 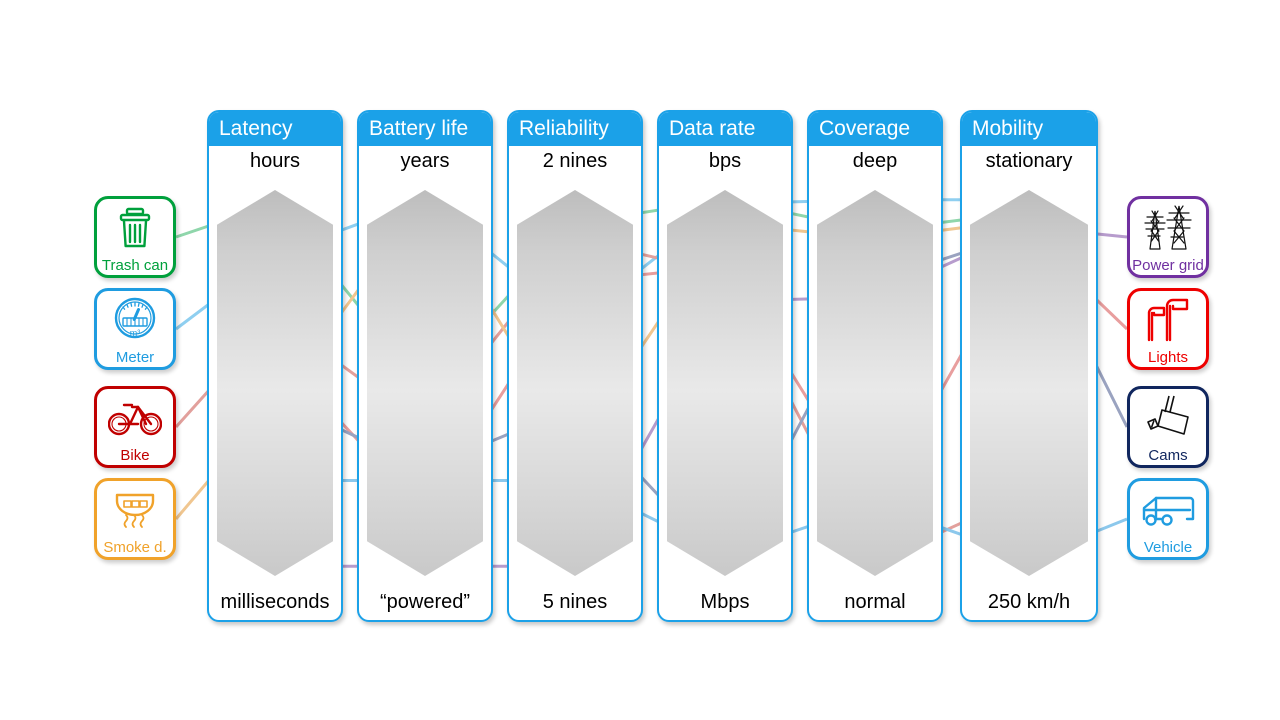 I want to click on column-mobility: Mobility stationary 250 km/h, so click(x=1029, y=366).